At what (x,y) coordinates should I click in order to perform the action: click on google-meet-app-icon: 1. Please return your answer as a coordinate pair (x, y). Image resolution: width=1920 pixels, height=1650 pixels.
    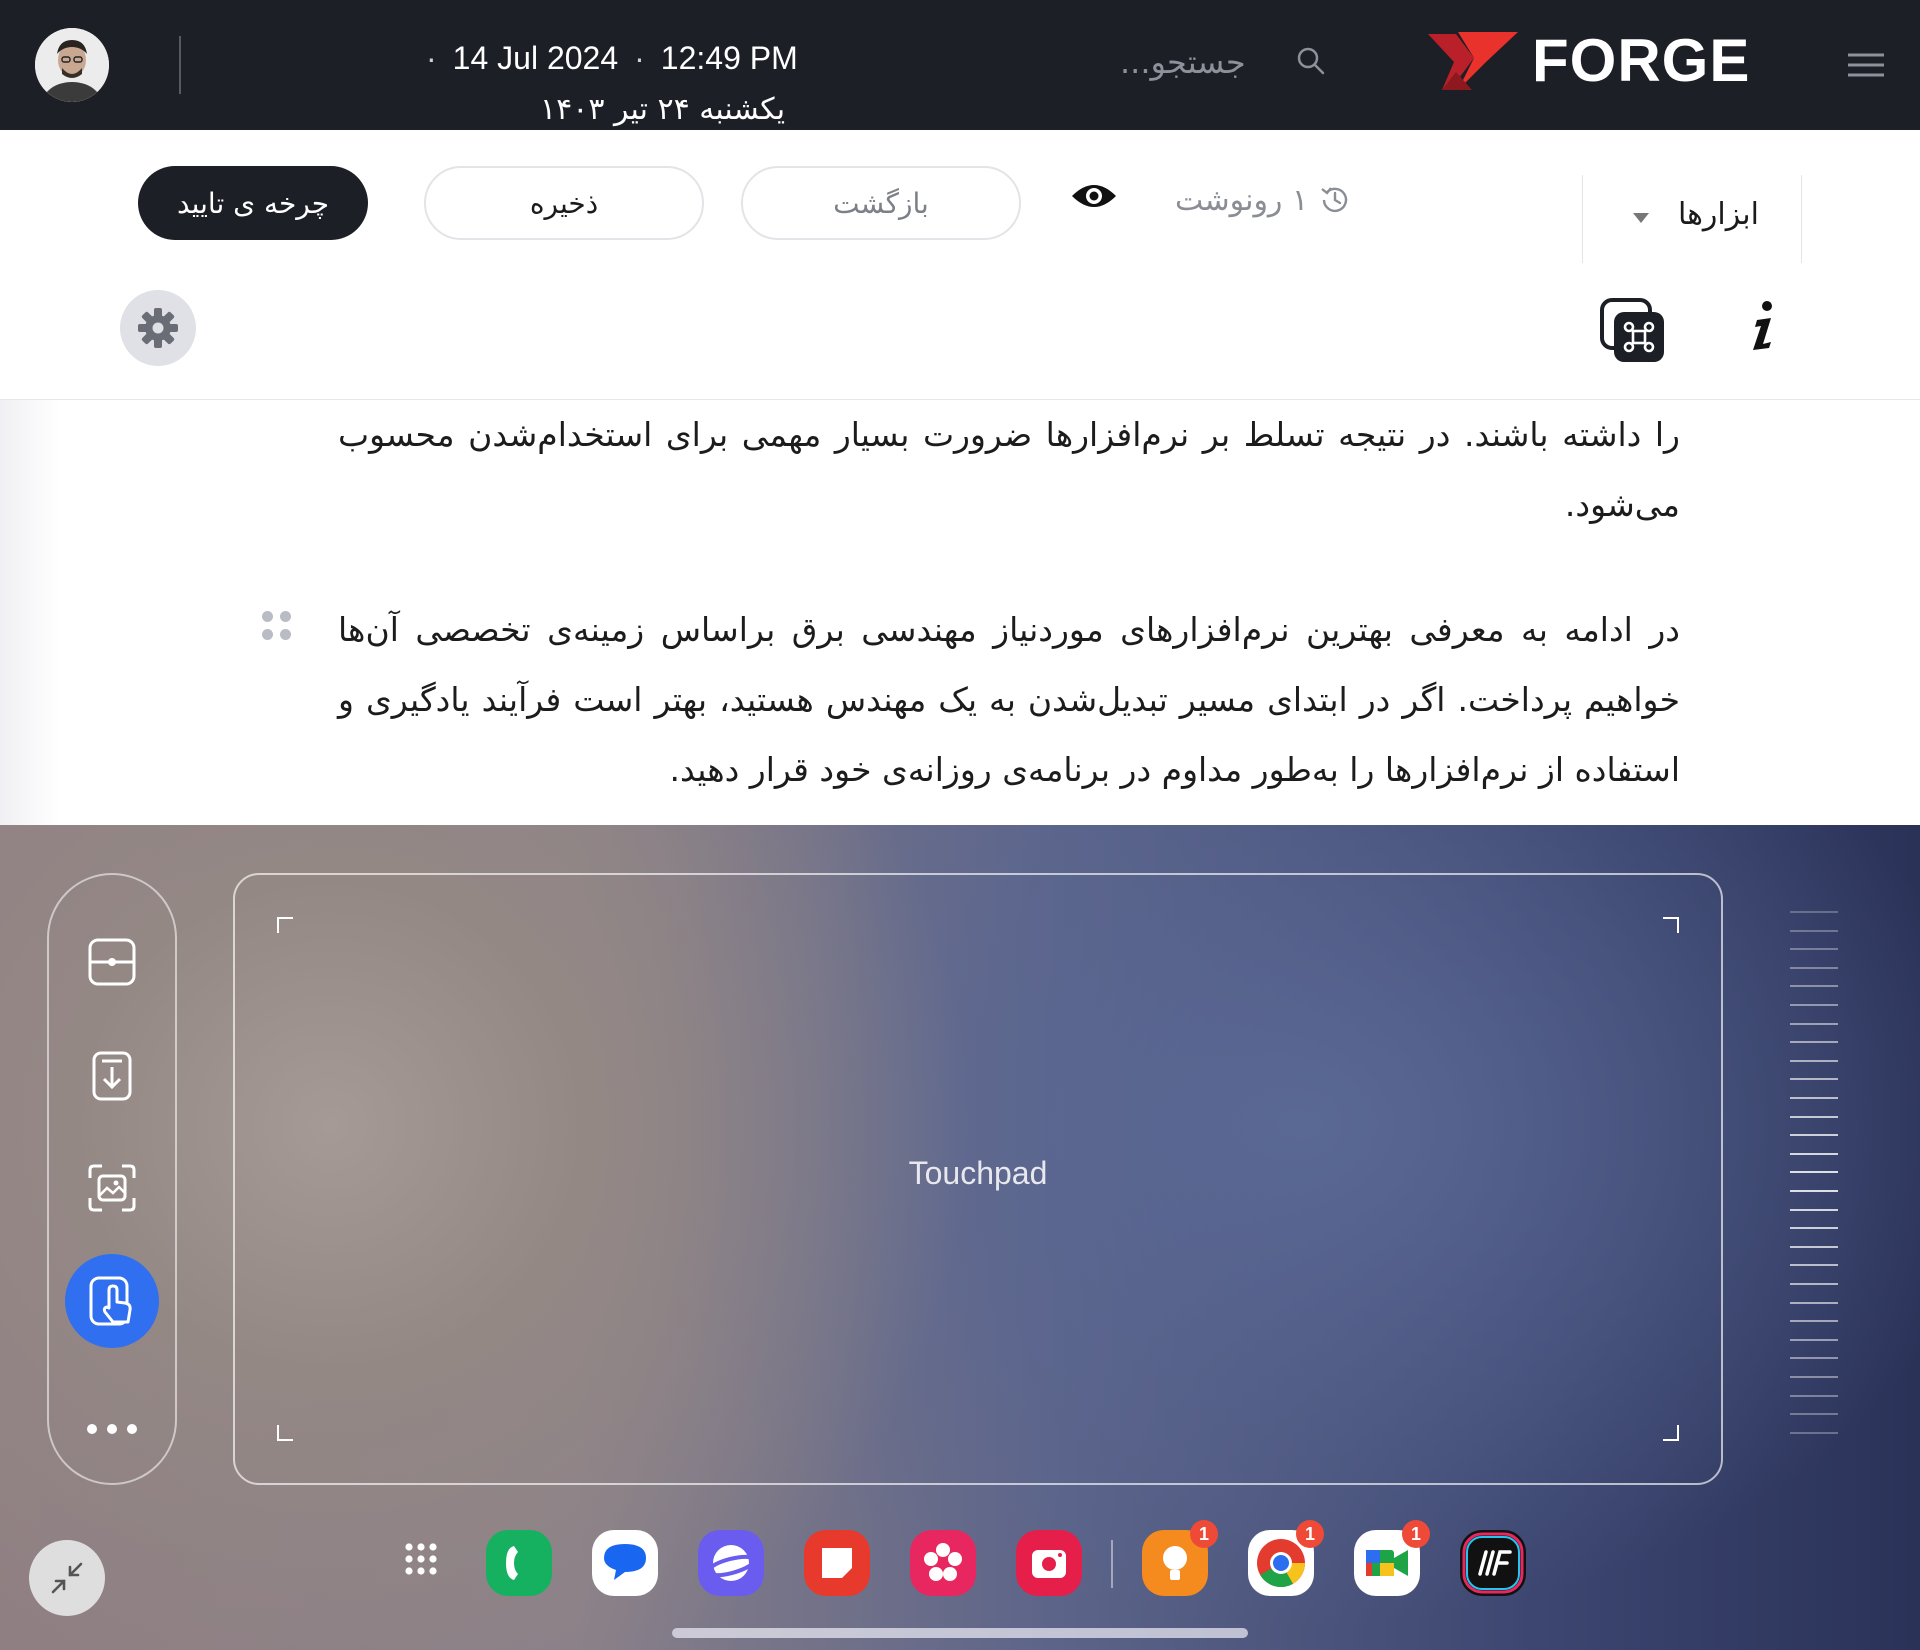
    Looking at the image, I should click on (1392, 1558).